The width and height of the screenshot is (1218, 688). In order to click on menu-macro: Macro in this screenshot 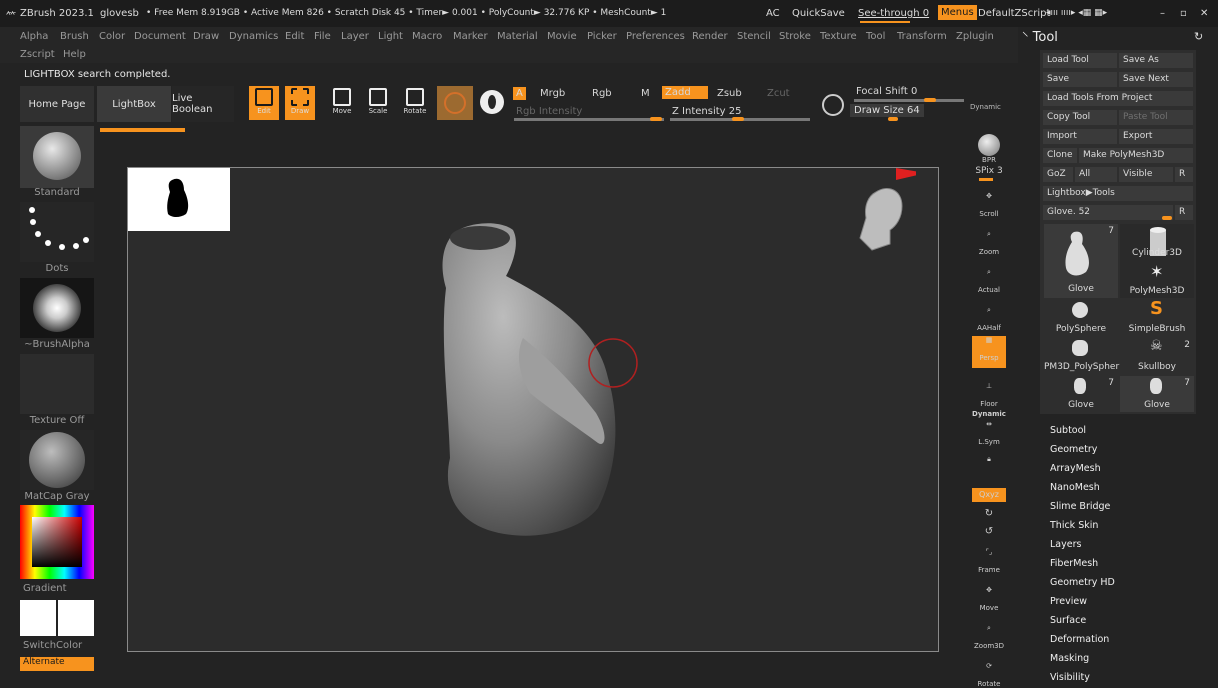, I will do `click(427, 36)`.